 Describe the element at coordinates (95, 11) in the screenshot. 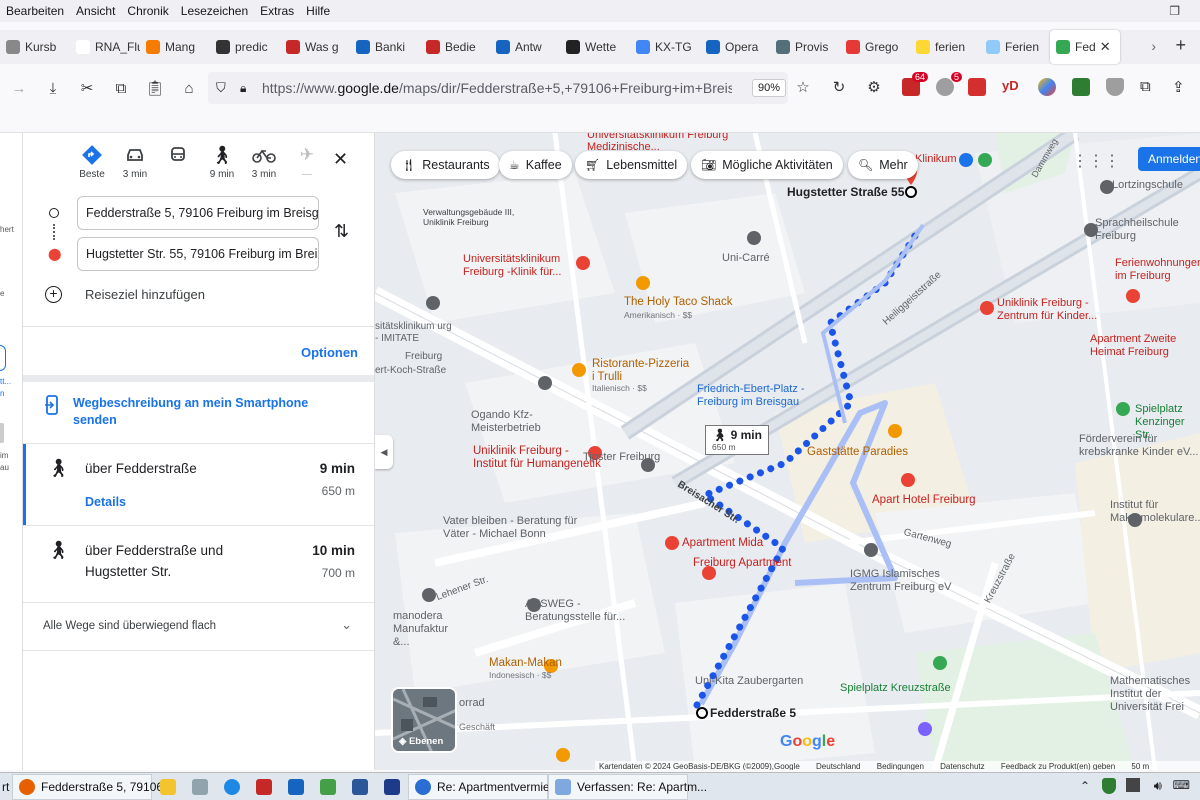

I see `menu-ansicht: Ansicht` at that location.